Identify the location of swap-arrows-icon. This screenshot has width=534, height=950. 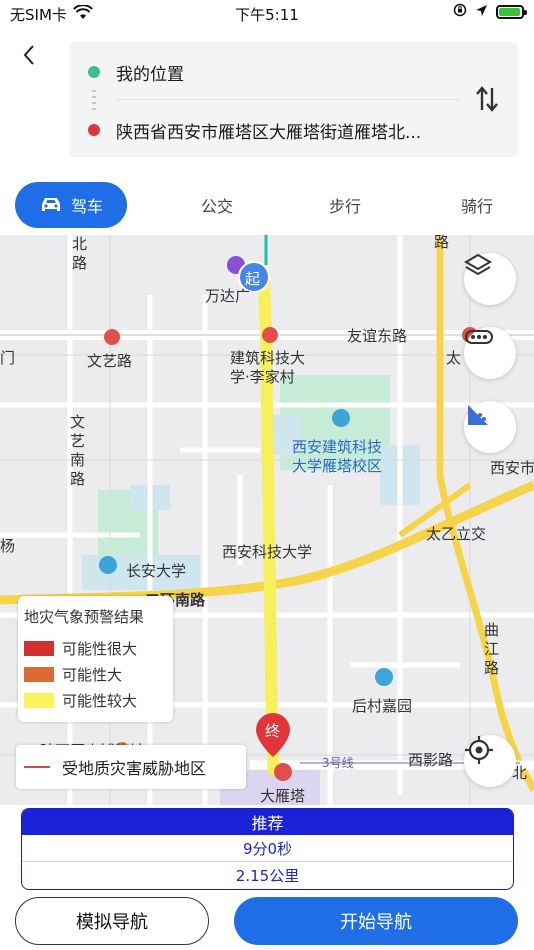
(487, 99).